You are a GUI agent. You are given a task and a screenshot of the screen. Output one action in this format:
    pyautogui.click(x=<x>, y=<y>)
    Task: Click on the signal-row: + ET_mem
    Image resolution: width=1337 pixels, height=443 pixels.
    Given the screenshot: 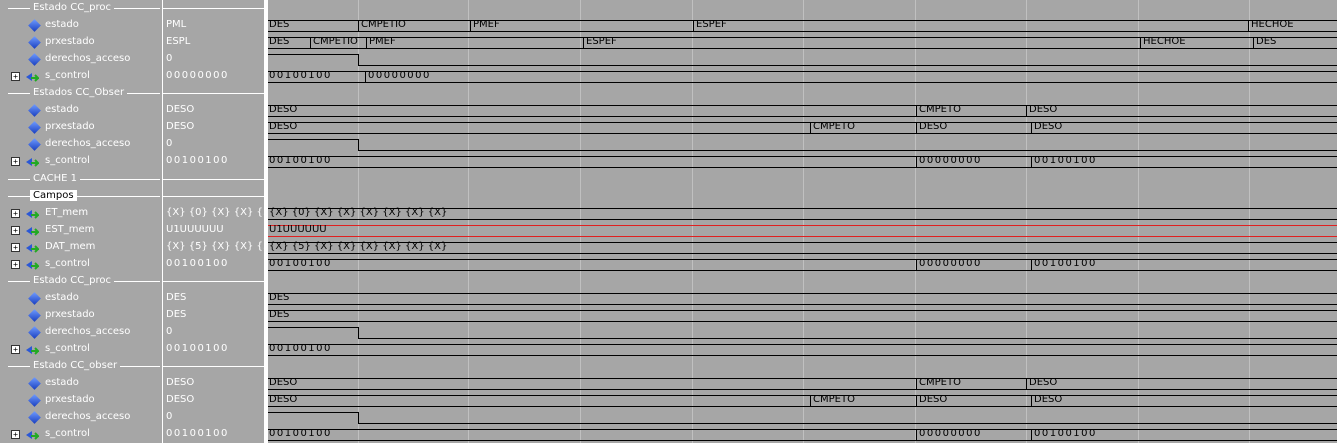 What is the action you would take?
    pyautogui.click(x=81, y=213)
    